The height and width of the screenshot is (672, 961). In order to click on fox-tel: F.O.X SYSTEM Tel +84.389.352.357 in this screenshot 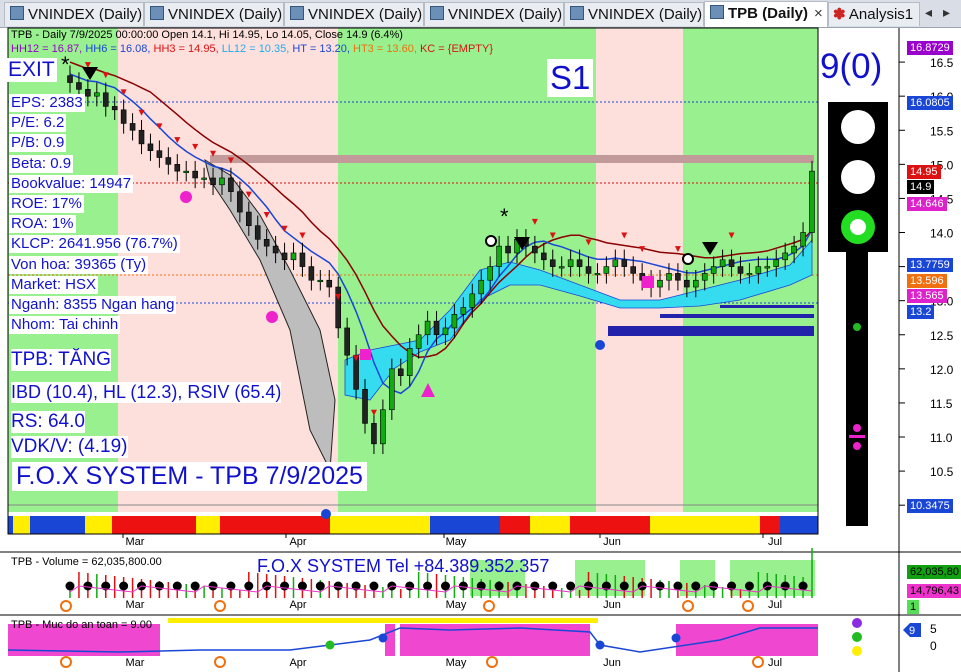, I will do `click(403, 566)`.